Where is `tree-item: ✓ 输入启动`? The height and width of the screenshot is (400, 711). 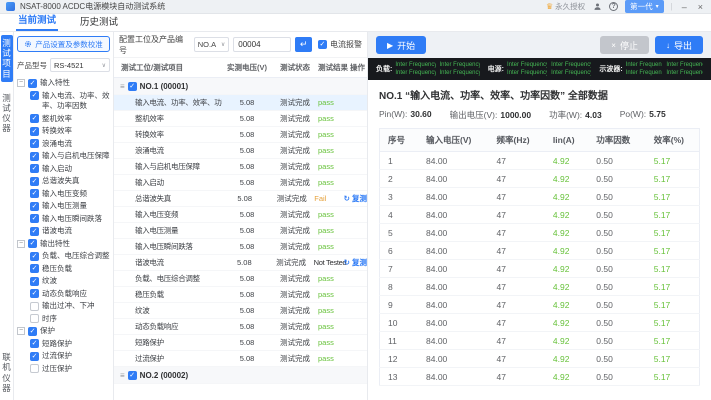
tree-item: ✓ 输入启动 is located at coordinates (70, 169).